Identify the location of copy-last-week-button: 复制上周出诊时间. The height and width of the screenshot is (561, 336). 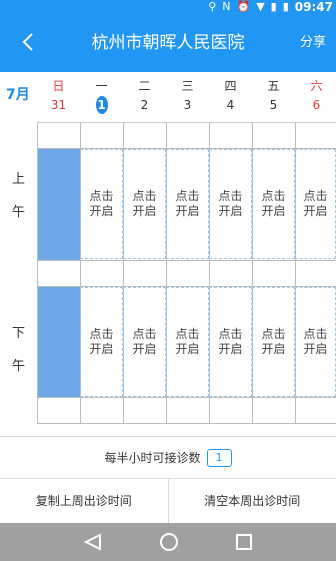
(84, 501).